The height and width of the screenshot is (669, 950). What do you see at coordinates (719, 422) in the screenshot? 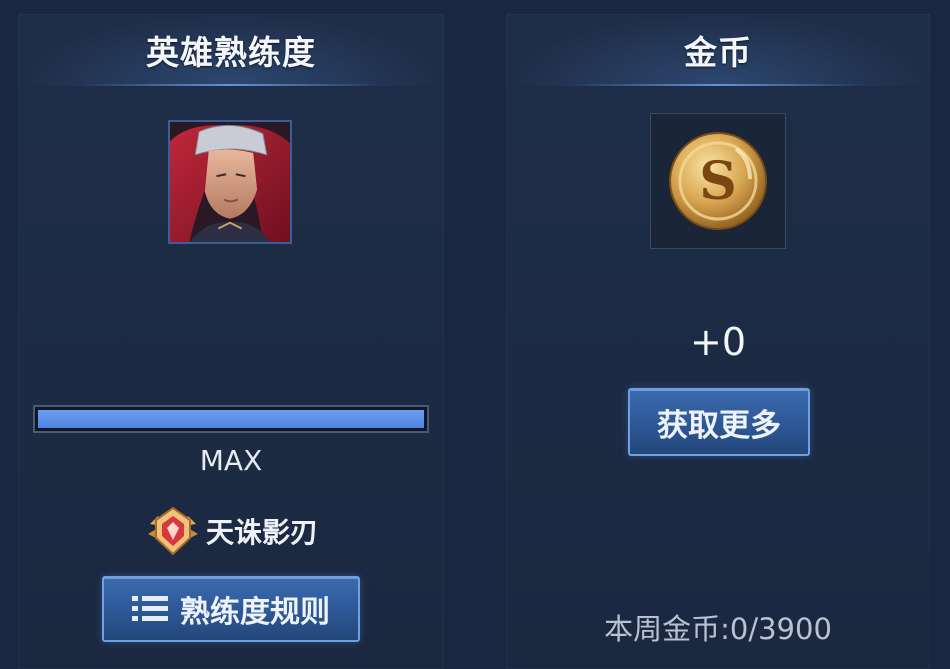
I see `get-more-button: 获取更多` at bounding box center [719, 422].